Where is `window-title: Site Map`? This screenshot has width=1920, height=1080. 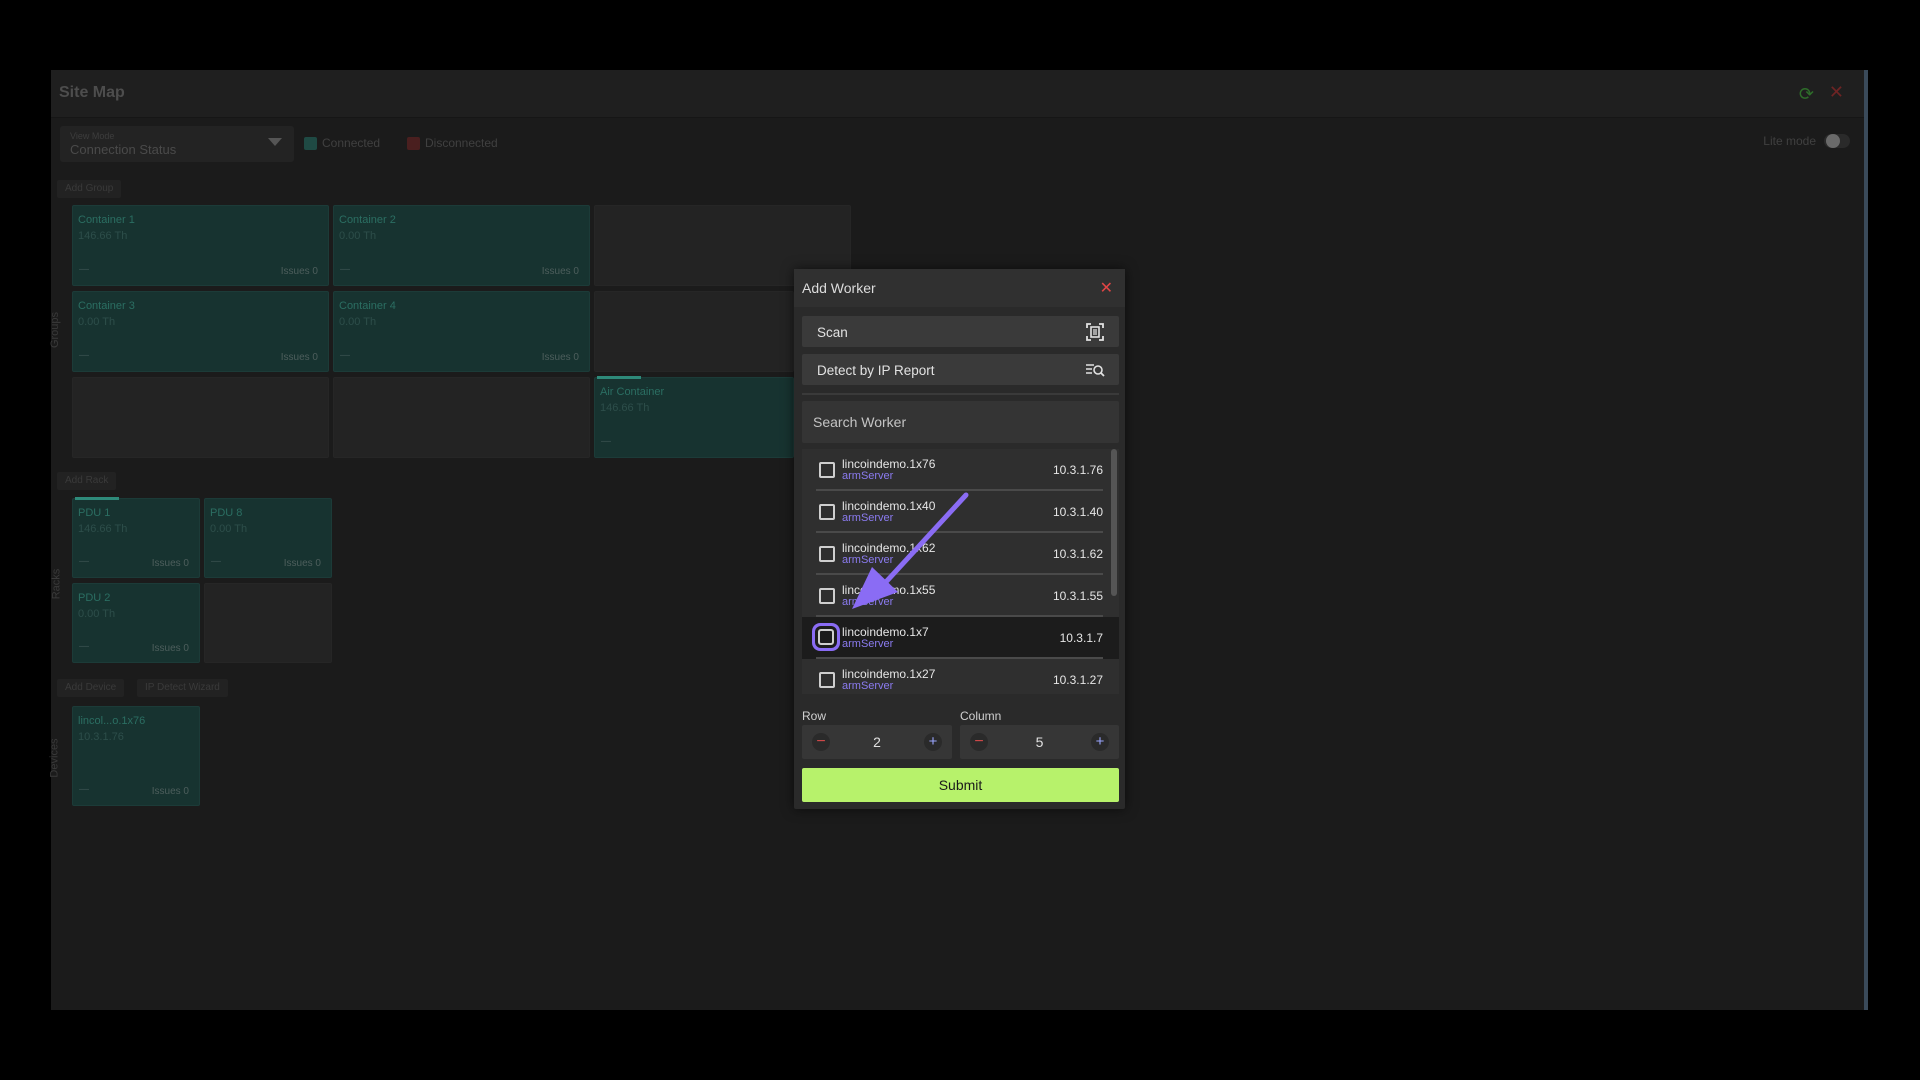 window-title: Site Map is located at coordinates (92, 92).